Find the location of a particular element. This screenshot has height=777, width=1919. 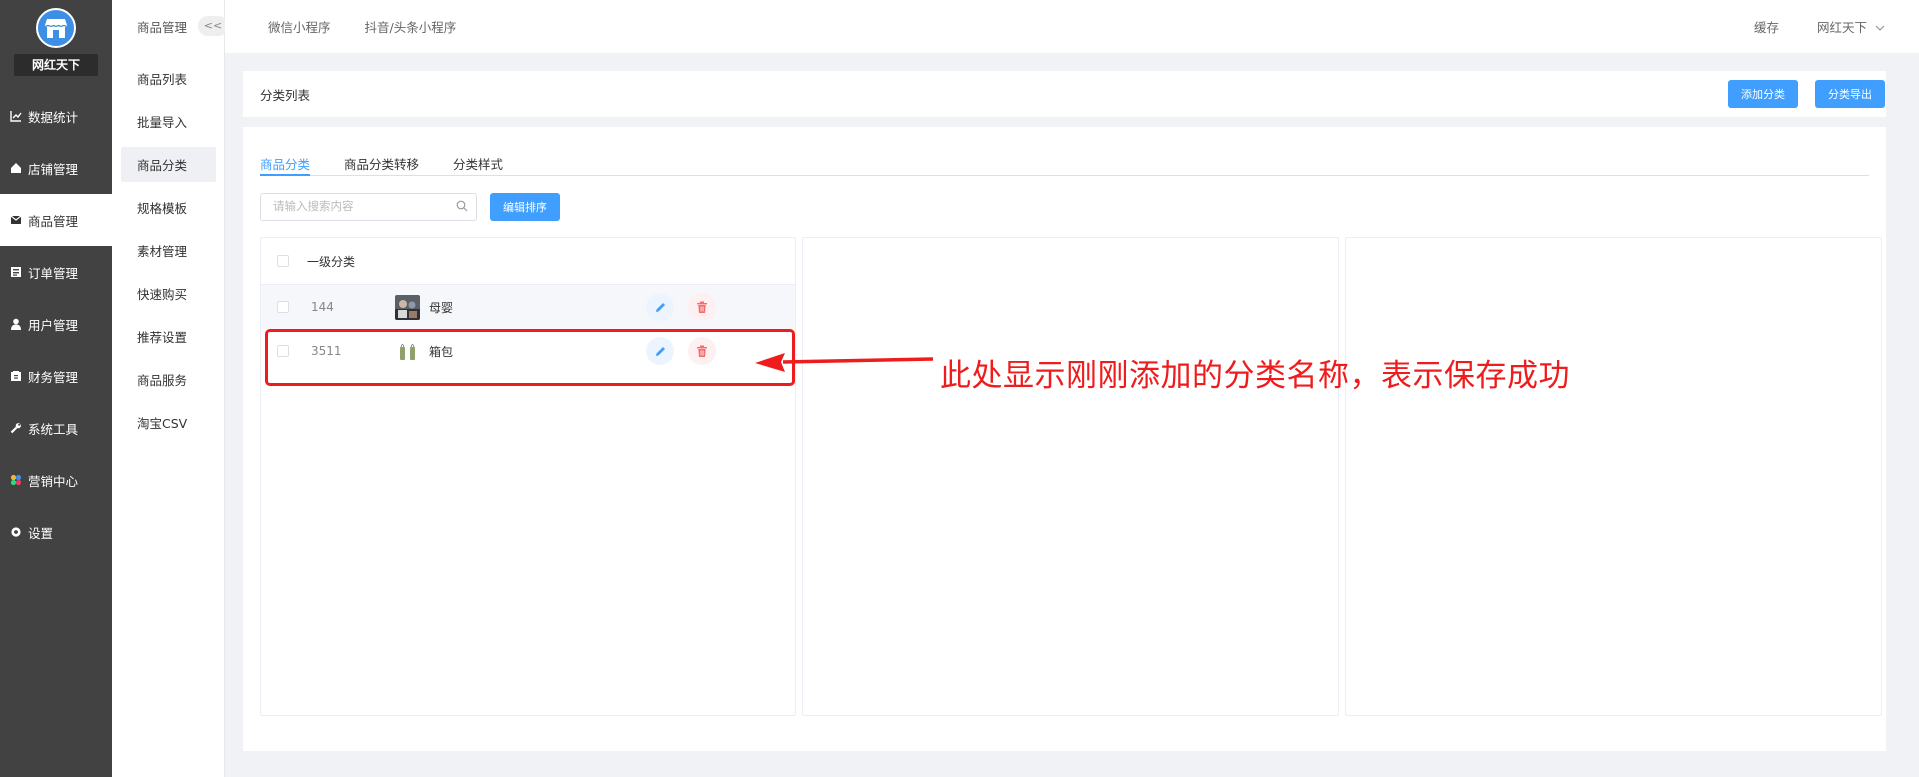

category-row: 144 母婴 is located at coordinates (528, 307).